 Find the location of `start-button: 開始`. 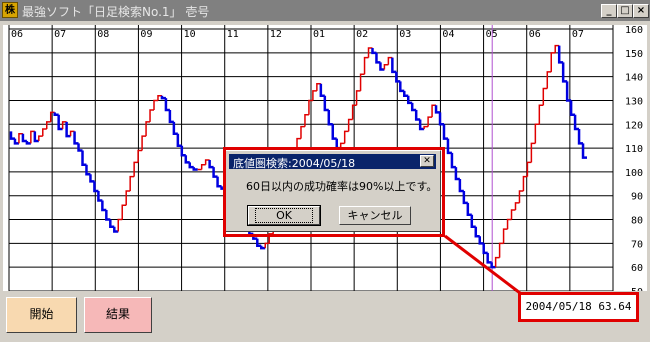

start-button: 開始 is located at coordinates (41, 315).